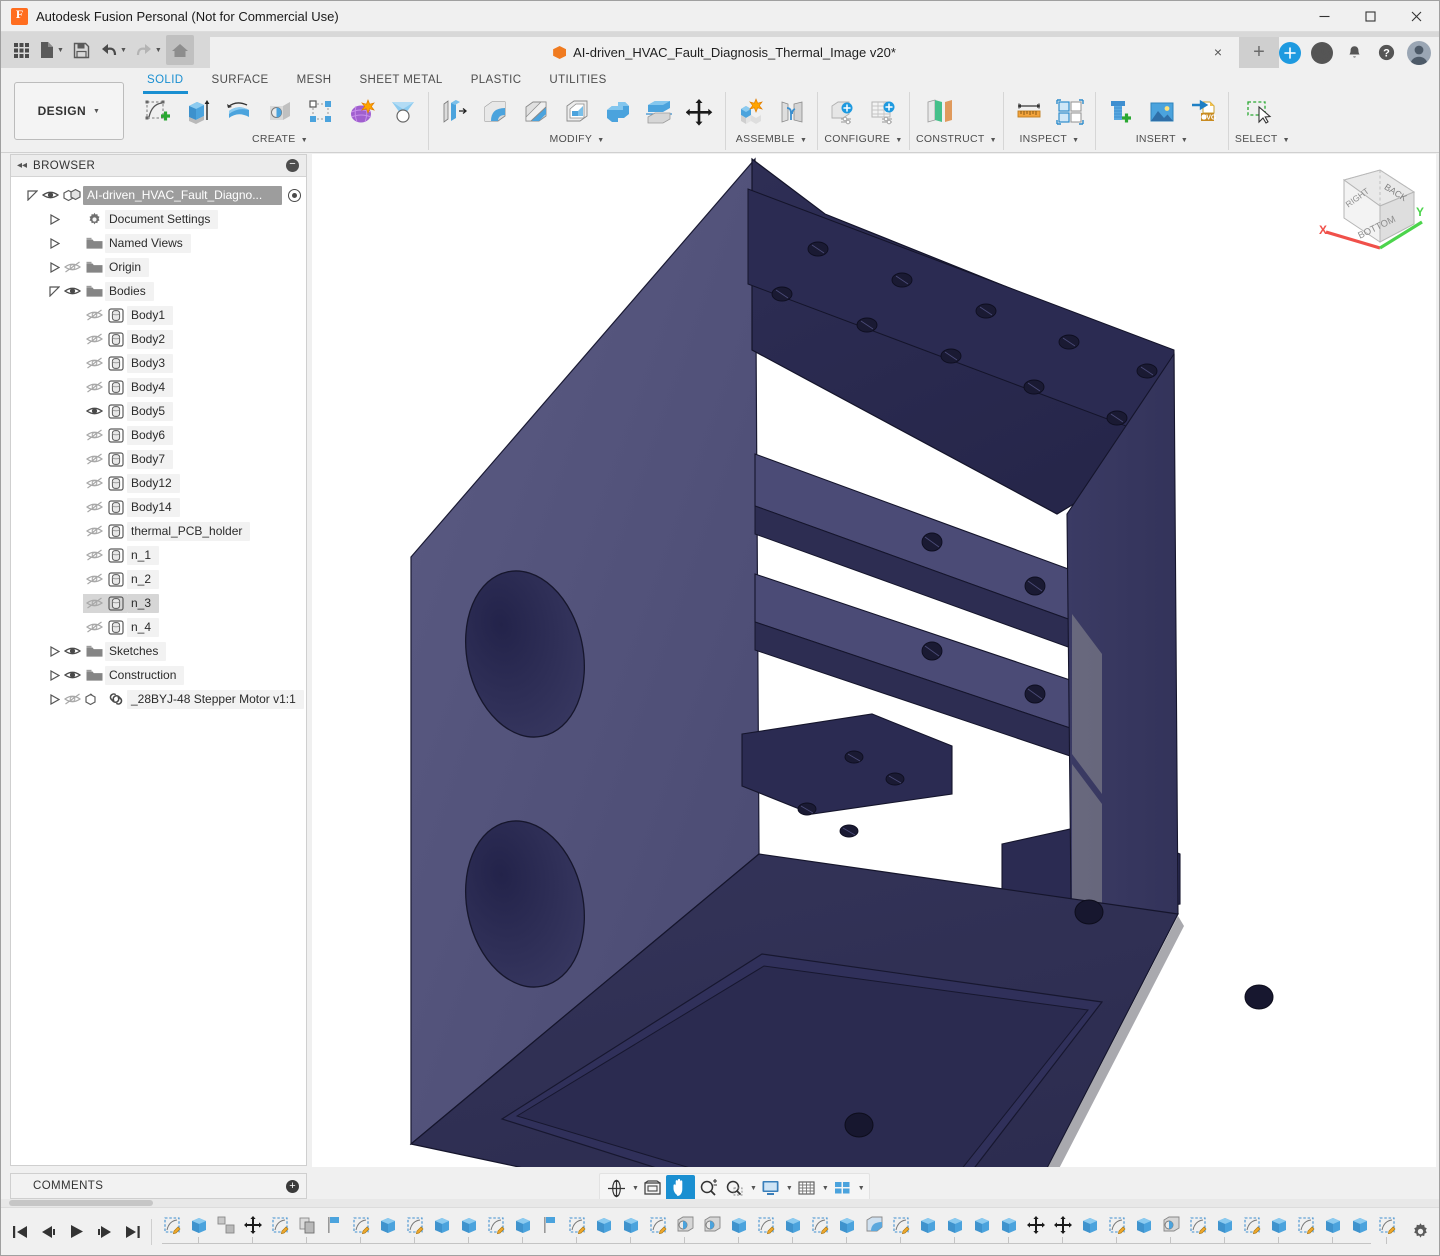 This screenshot has width=1440, height=1256. Describe the element at coordinates (333, 1225) in the screenshot. I see `timeline-feature-flag` at that location.